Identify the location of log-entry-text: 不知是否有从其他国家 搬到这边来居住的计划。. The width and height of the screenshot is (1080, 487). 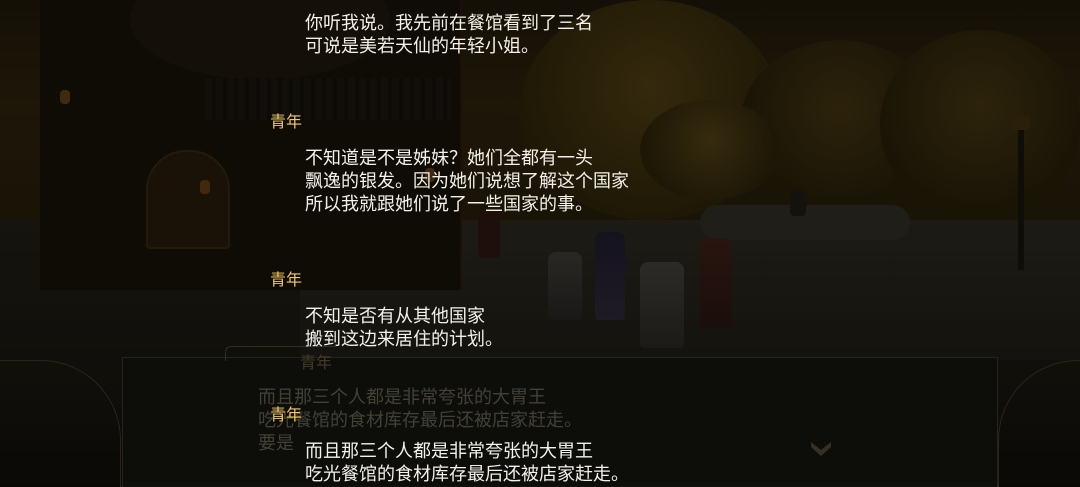
(404, 328).